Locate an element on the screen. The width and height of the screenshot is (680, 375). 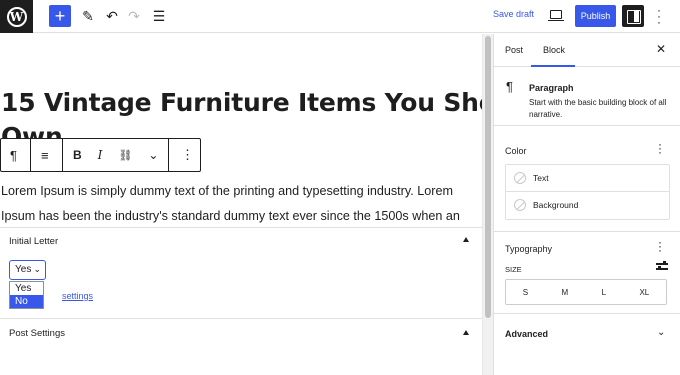
wordpress-icon: W is located at coordinates (16, 16).